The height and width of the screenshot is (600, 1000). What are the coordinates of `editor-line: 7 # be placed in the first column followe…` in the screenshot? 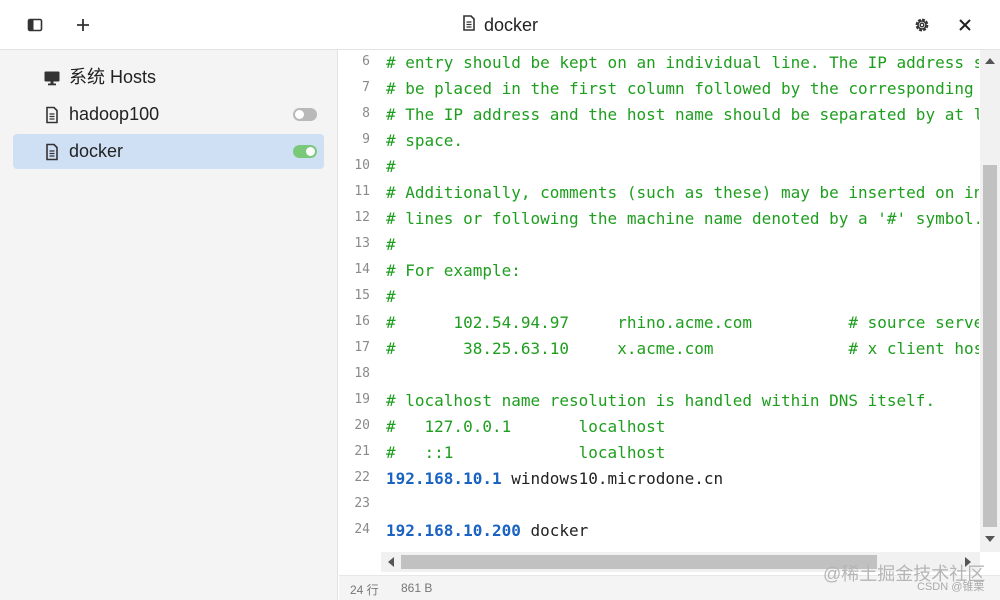 It's located at (659, 90).